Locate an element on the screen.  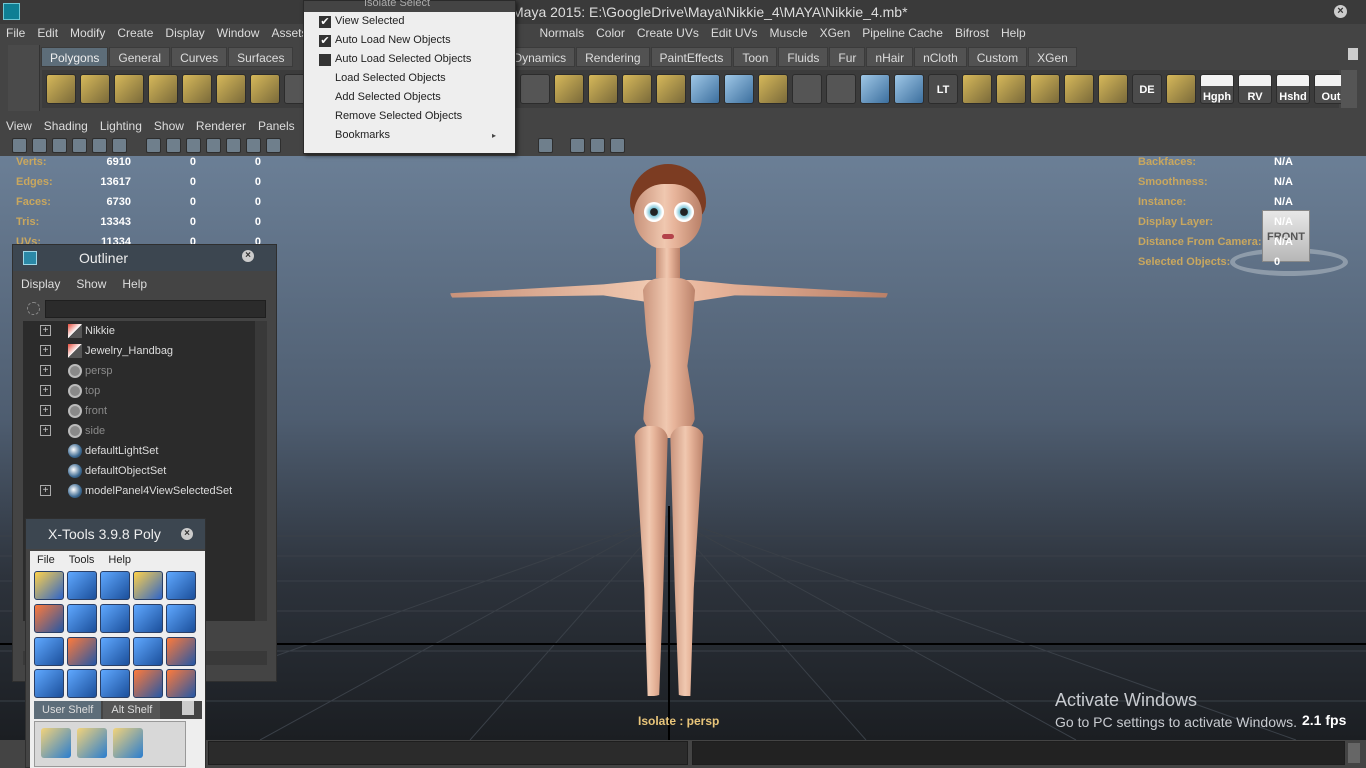
outliner-title-bar: Outliner × is located at coordinates (144, 258).